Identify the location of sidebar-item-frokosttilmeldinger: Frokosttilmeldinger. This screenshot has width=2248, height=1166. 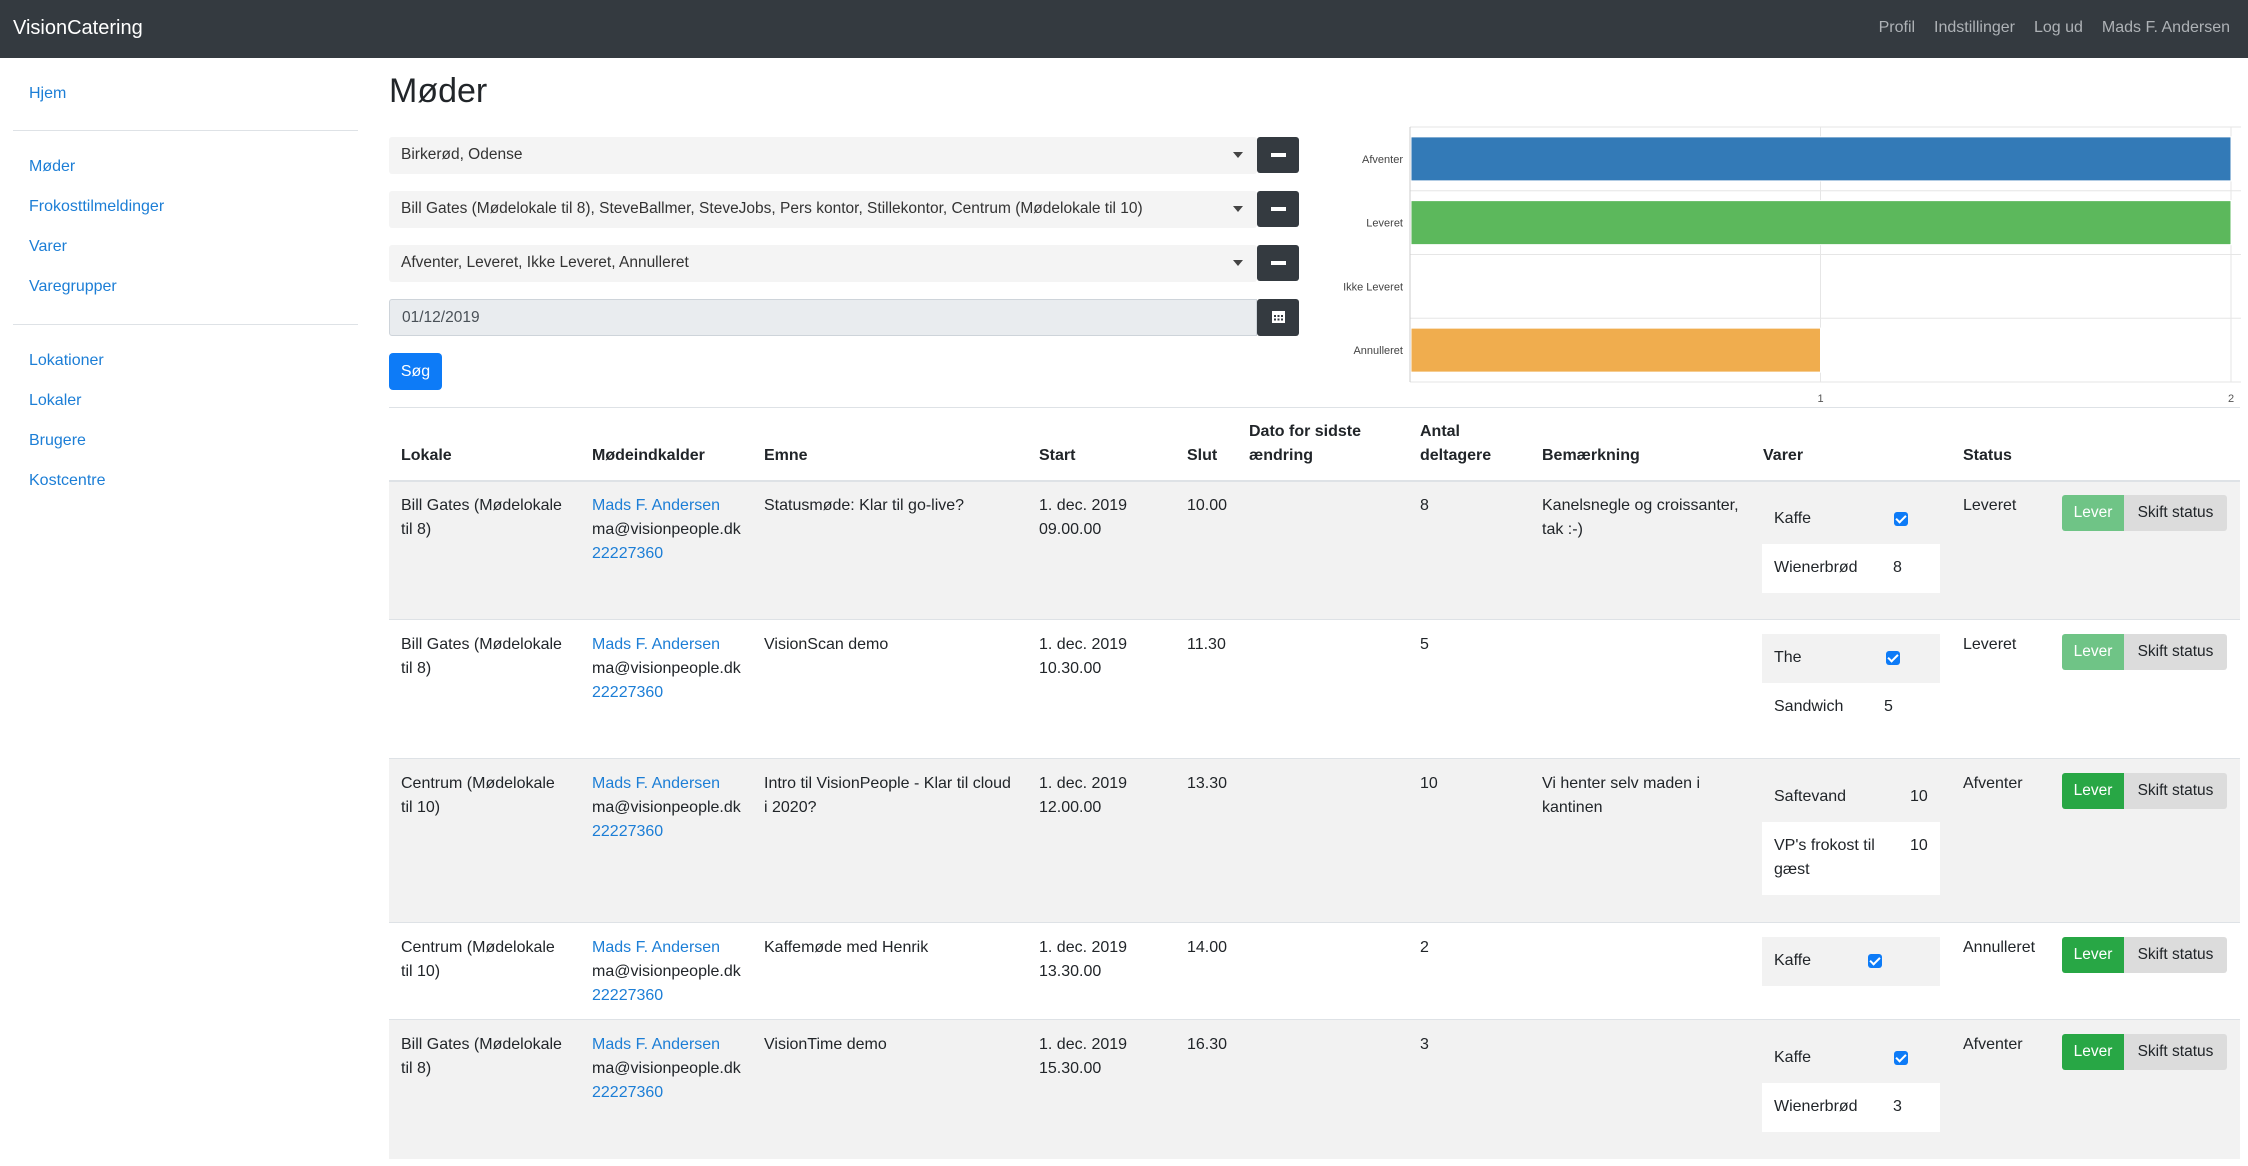
(96, 207).